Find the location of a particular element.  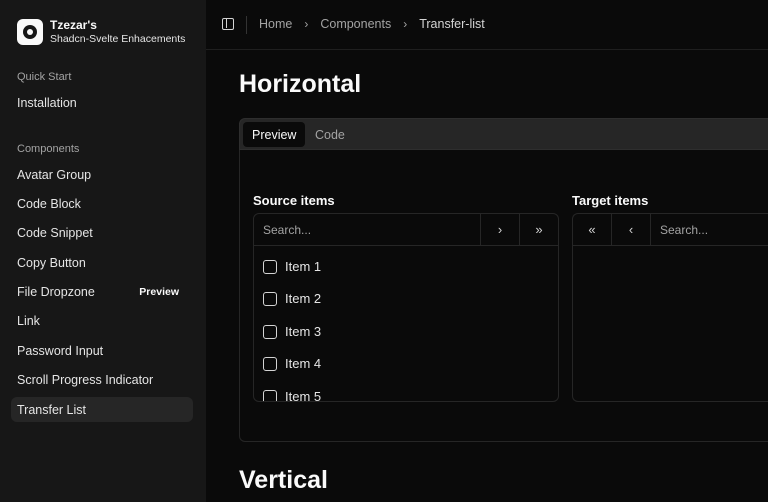

target-list: « ‹ is located at coordinates (670, 307).